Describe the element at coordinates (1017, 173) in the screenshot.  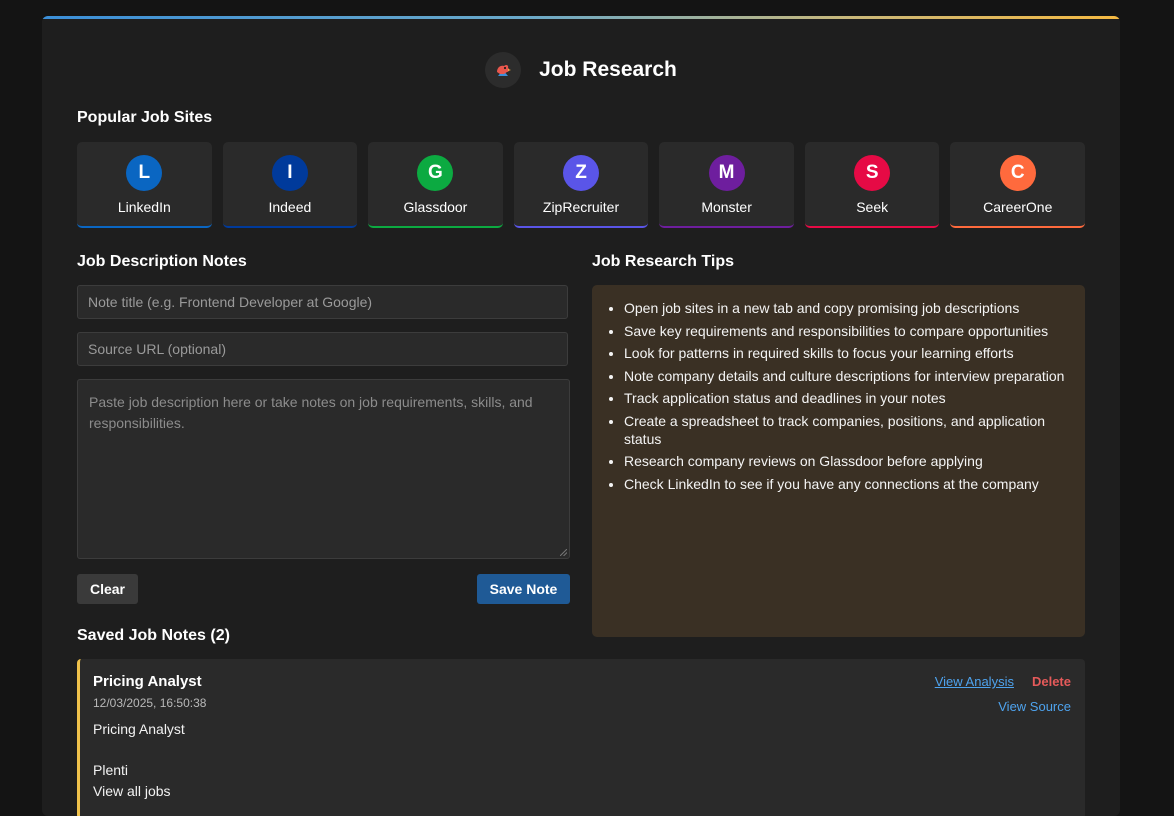
I see `site-logo-icon: C` at that location.